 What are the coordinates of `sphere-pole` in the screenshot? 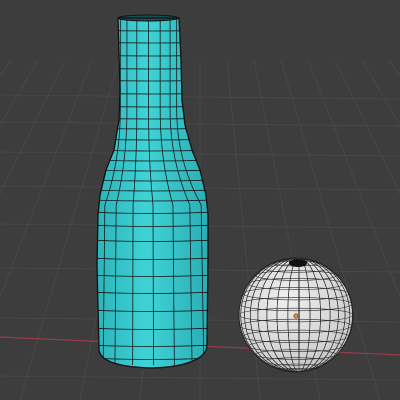 It's located at (298, 263).